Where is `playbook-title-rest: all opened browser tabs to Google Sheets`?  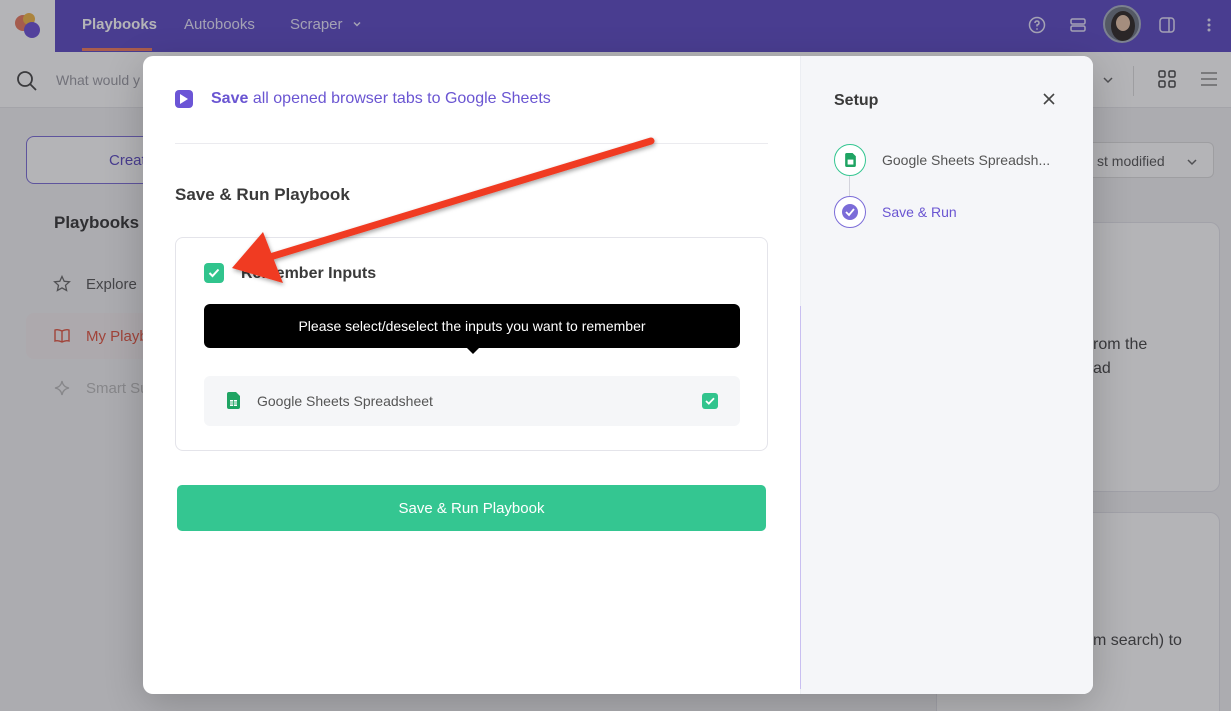
playbook-title-rest: all opened browser tabs to Google Sheets is located at coordinates (401, 98).